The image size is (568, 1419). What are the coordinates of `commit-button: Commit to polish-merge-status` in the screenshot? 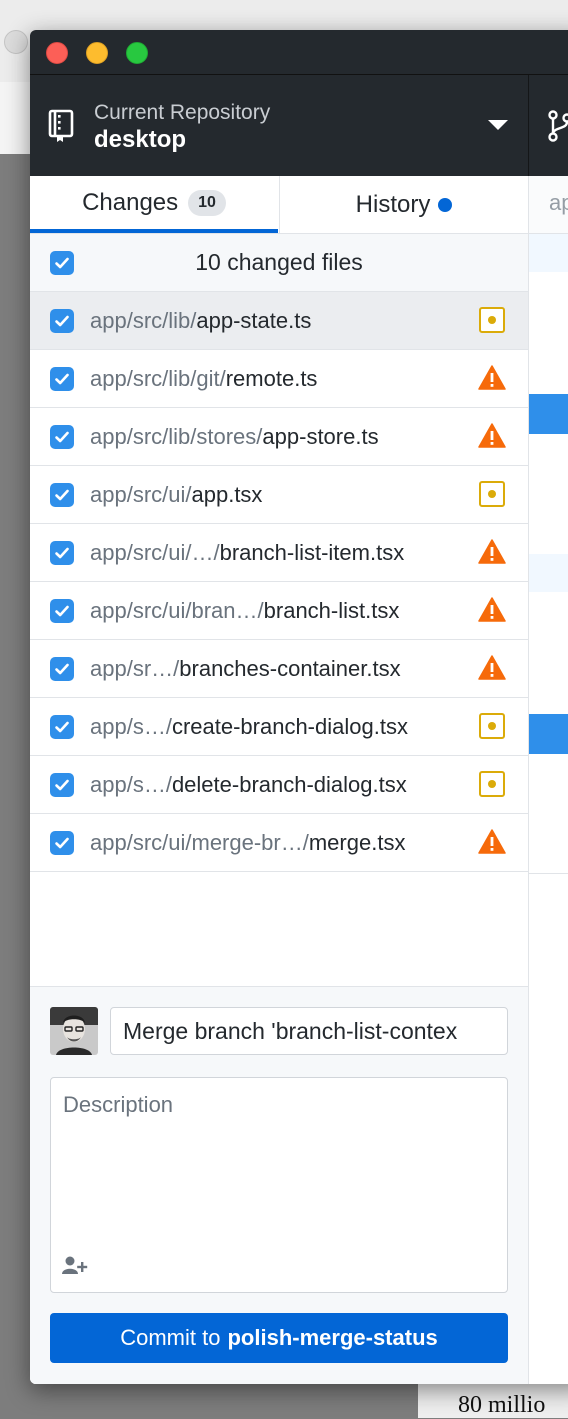 It's located at (279, 1338).